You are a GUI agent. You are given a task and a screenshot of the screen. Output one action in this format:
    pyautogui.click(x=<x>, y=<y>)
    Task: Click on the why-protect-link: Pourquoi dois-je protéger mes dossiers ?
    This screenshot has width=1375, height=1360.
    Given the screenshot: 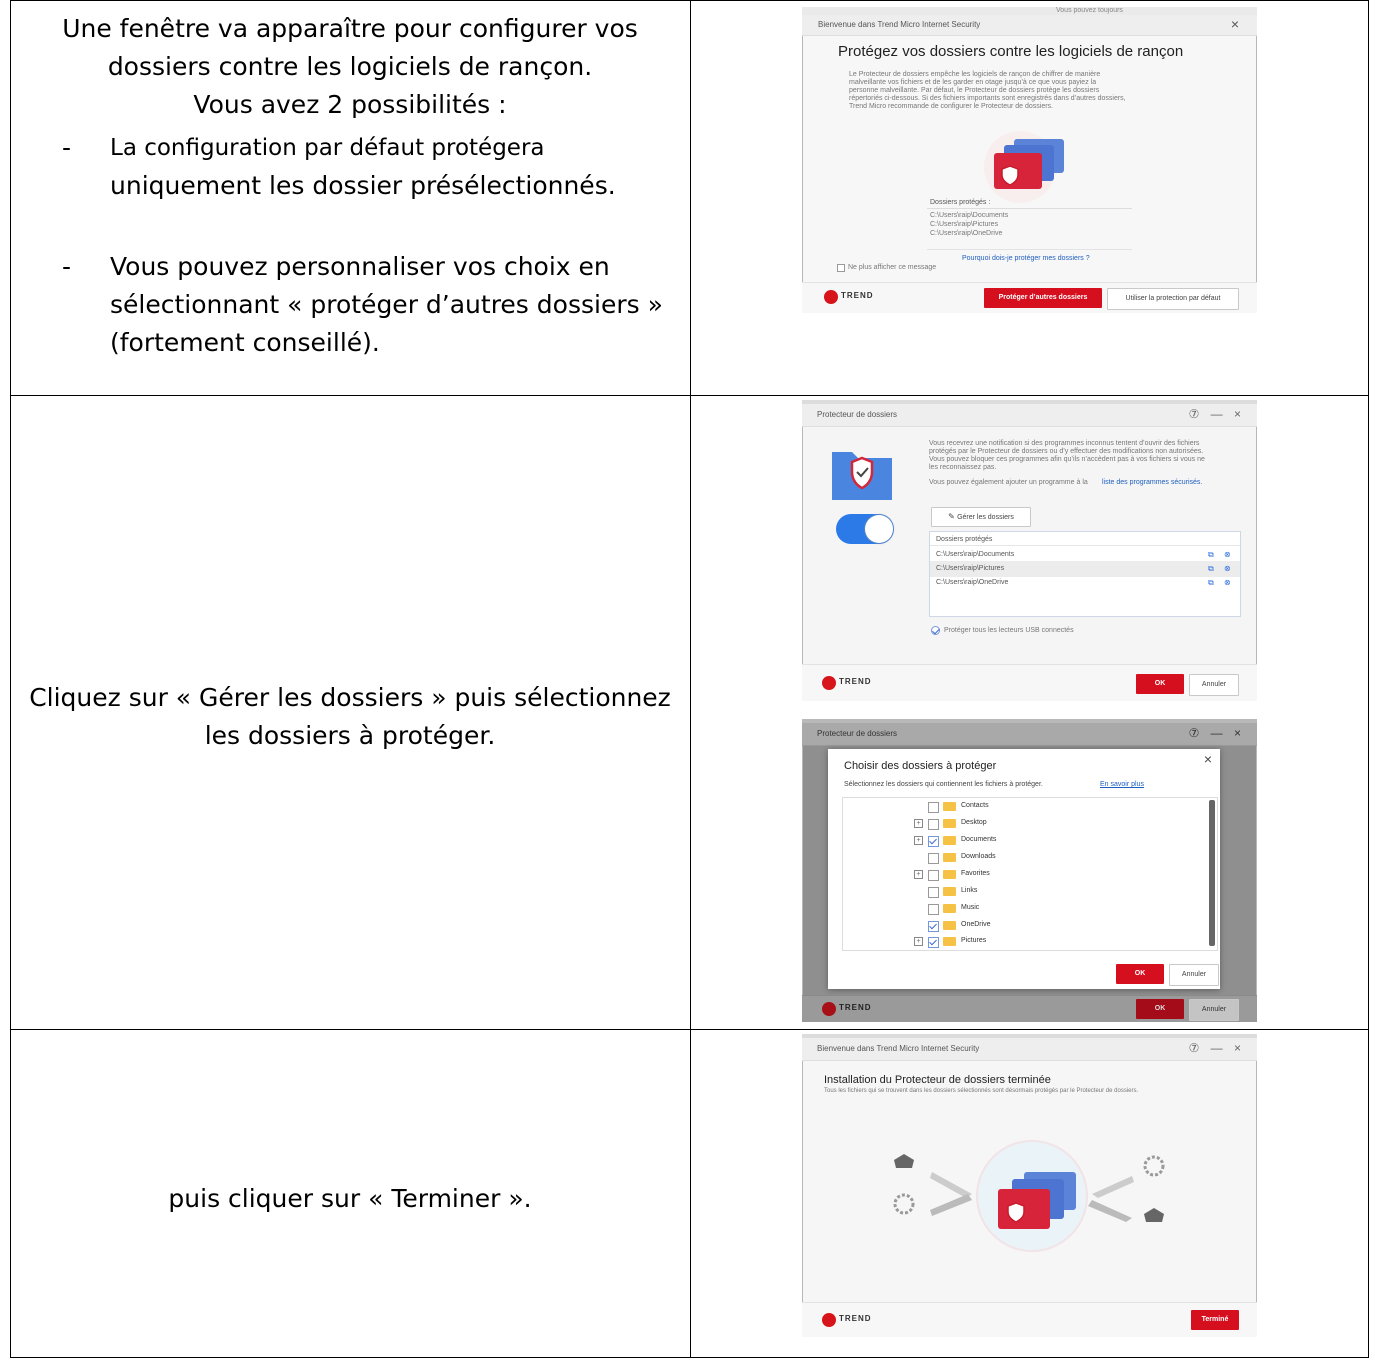 What is the action you would take?
    pyautogui.click(x=1026, y=259)
    